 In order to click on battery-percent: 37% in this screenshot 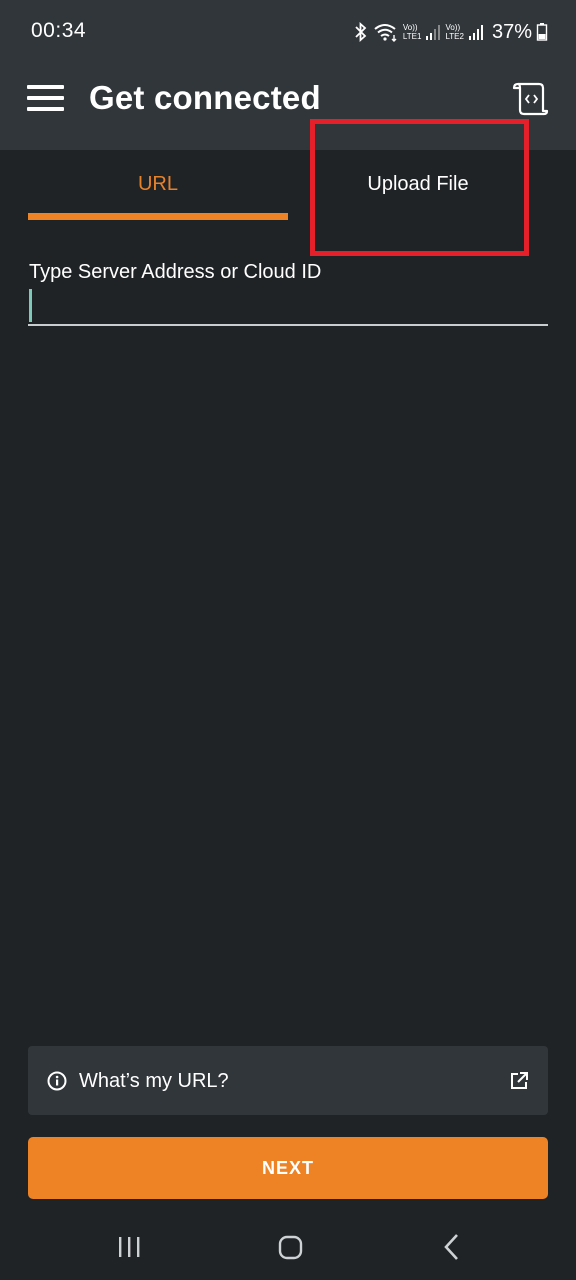, I will do `click(511, 31)`.